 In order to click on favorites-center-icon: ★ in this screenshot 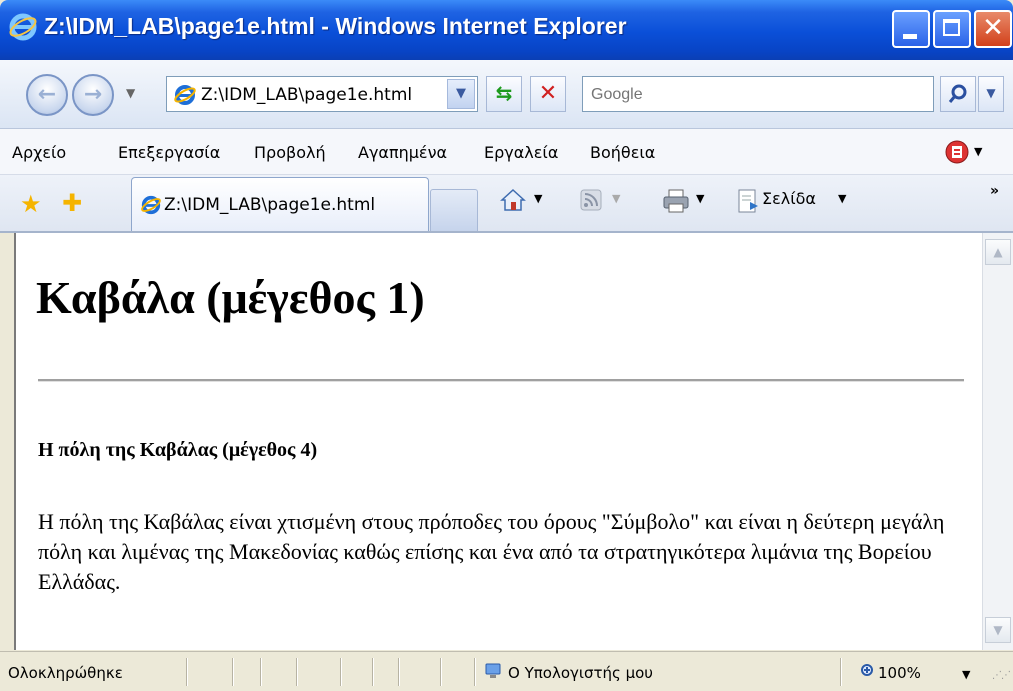, I will do `click(31, 204)`.